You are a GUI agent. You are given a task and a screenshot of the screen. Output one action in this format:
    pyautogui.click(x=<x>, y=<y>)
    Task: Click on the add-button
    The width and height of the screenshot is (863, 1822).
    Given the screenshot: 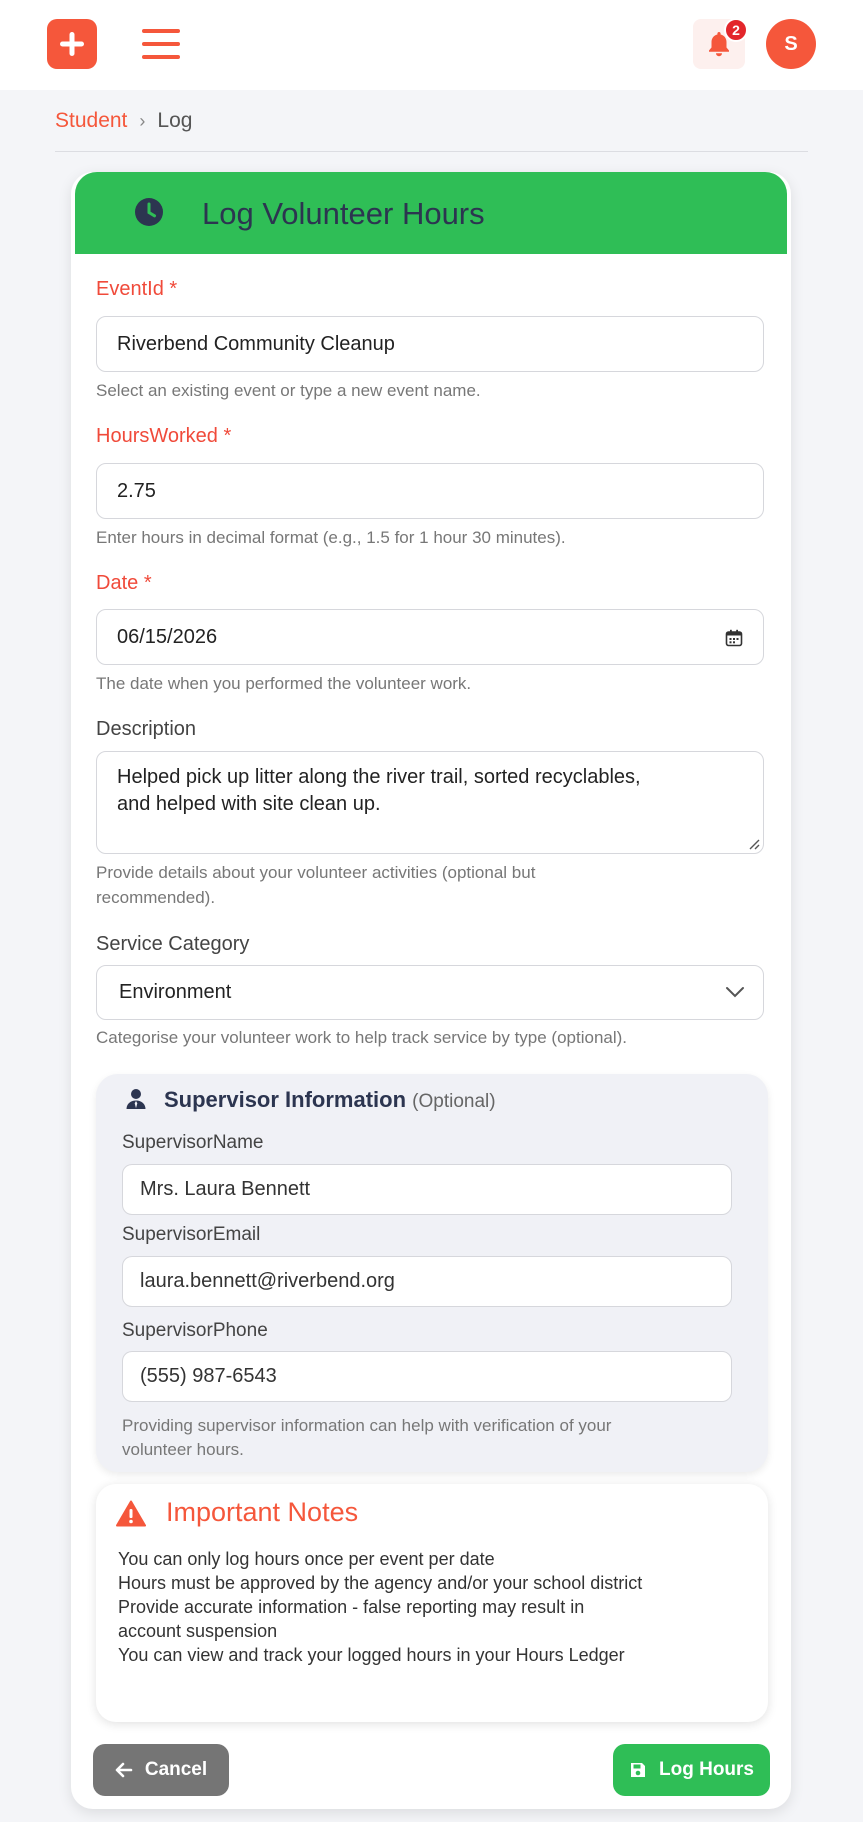 What is the action you would take?
    pyautogui.click(x=72, y=44)
    